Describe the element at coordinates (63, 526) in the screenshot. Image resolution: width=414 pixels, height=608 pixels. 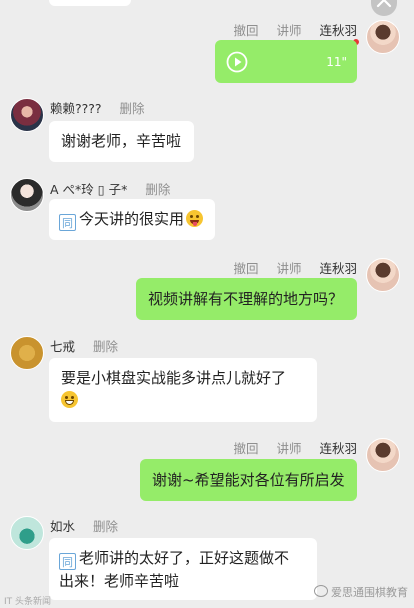
I see `sender-name: 如水` at that location.